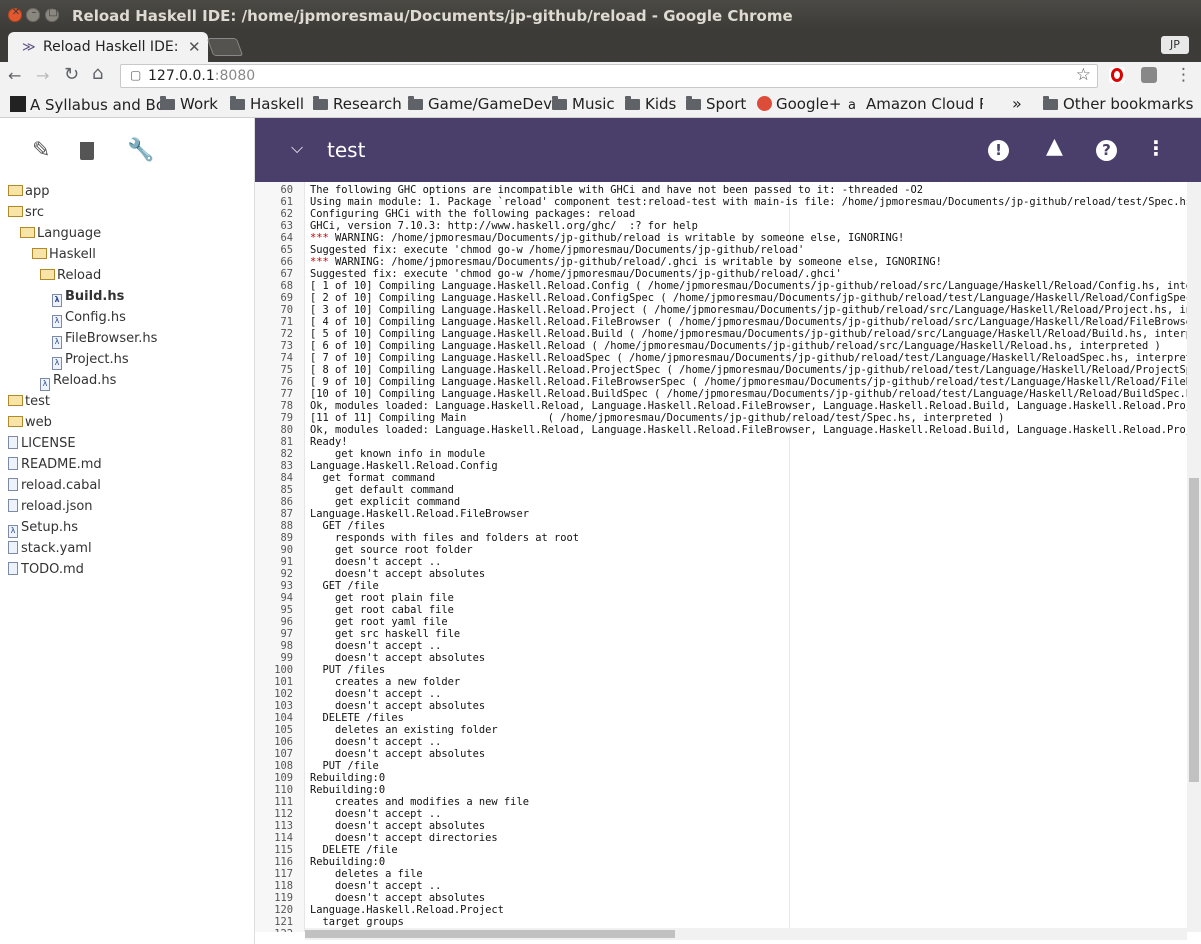 The height and width of the screenshot is (944, 1201). What do you see at coordinates (26, 213) in the screenshot?
I see `tree-folder: src` at bounding box center [26, 213].